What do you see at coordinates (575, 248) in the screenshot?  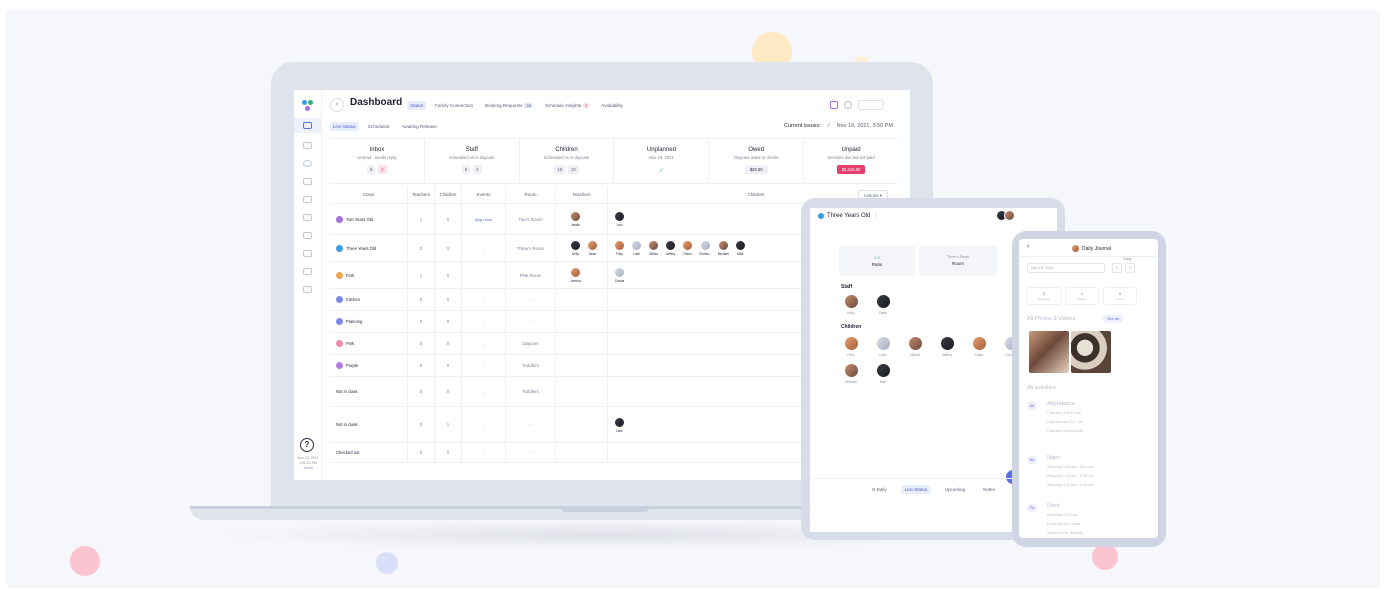 I see `teacher-avatar: Kelly` at bounding box center [575, 248].